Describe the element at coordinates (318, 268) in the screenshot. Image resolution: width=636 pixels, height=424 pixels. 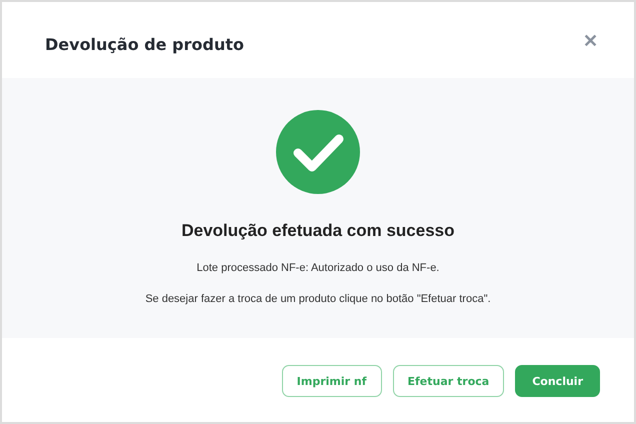
I see `message-text: Lote processado NF-e: Autorizado o uso da NF-e.` at that location.